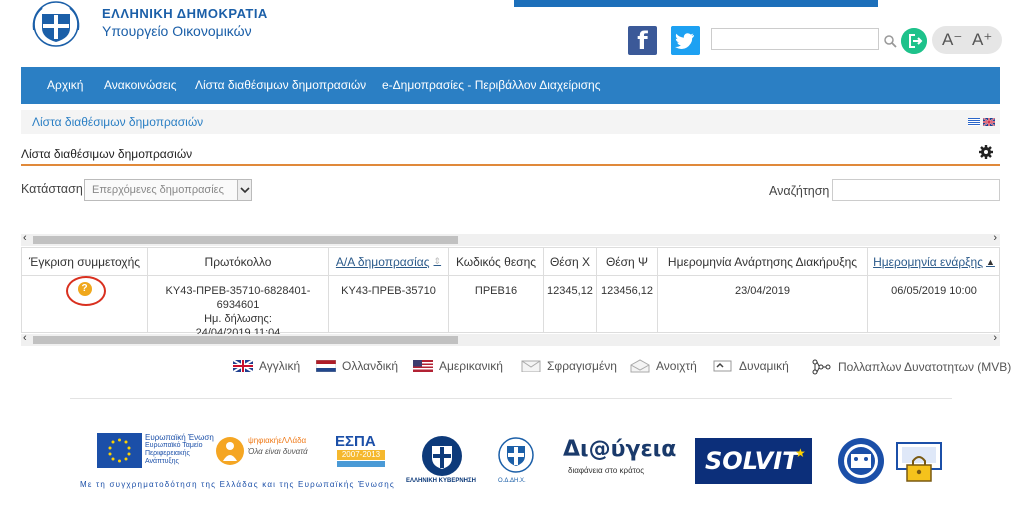  What do you see at coordinates (140, 85) in the screenshot?
I see `nav-item-announcements: Ανακοινώσεις` at bounding box center [140, 85].